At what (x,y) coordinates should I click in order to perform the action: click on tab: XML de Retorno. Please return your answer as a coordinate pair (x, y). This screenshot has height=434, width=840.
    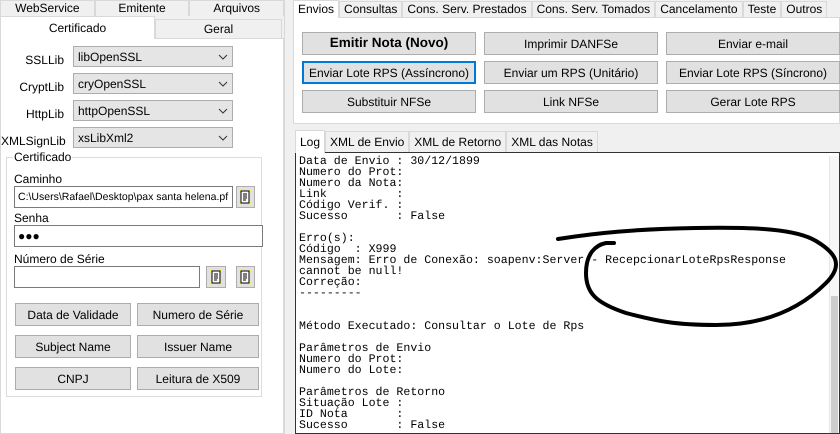
    Looking at the image, I should click on (457, 141).